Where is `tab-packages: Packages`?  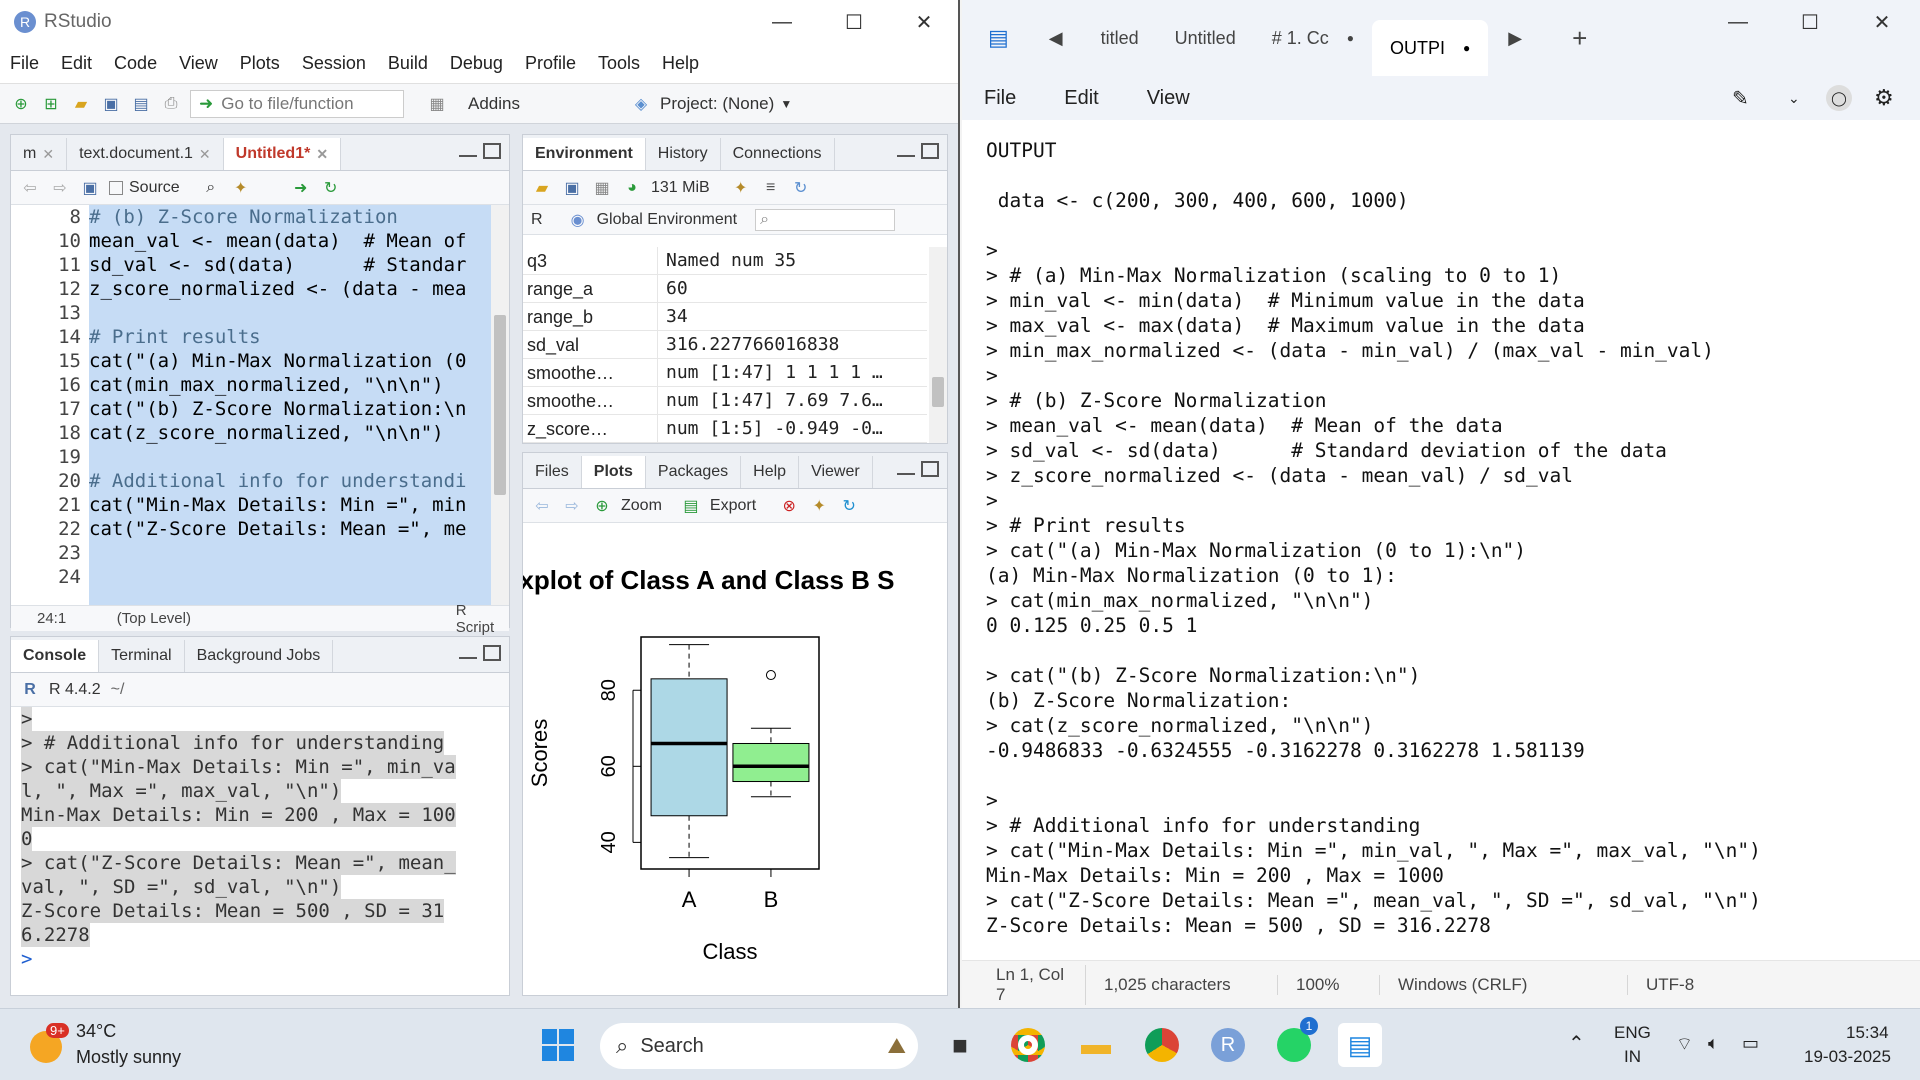 tab-packages: Packages is located at coordinates (694, 472).